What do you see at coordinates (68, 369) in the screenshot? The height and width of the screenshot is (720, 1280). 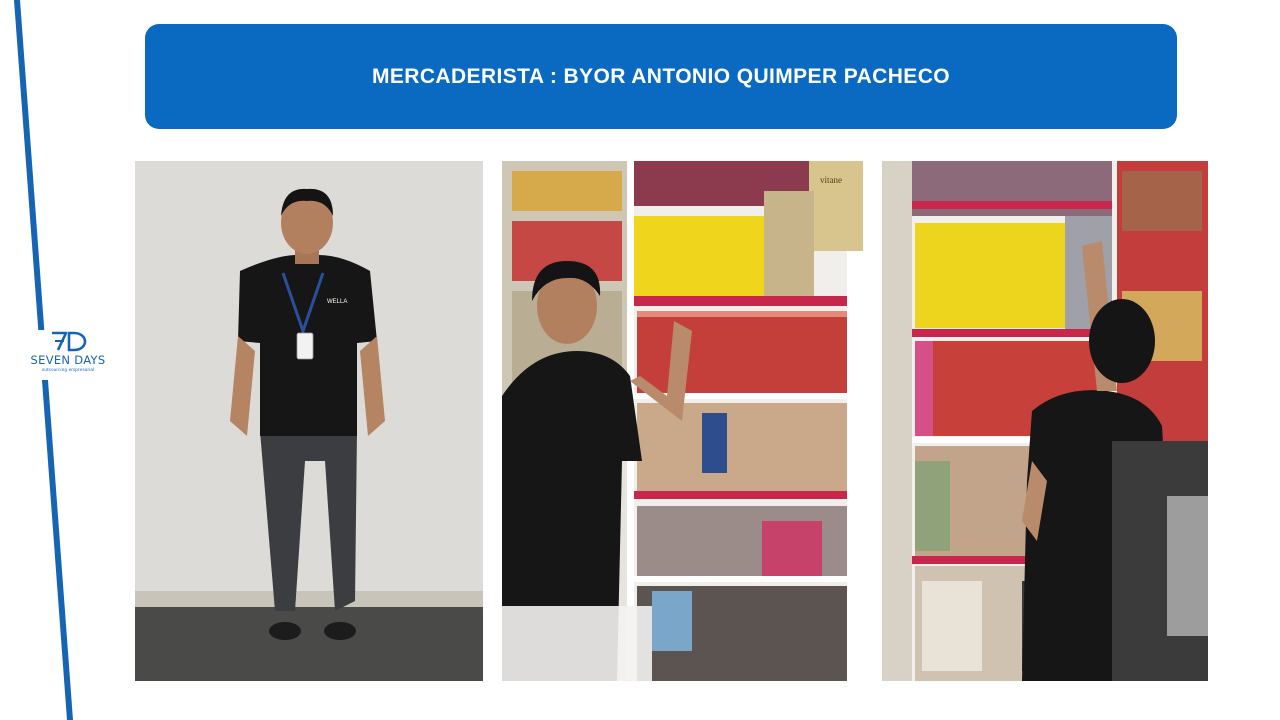 I see `logo-tagline: outsourcing empresarial` at bounding box center [68, 369].